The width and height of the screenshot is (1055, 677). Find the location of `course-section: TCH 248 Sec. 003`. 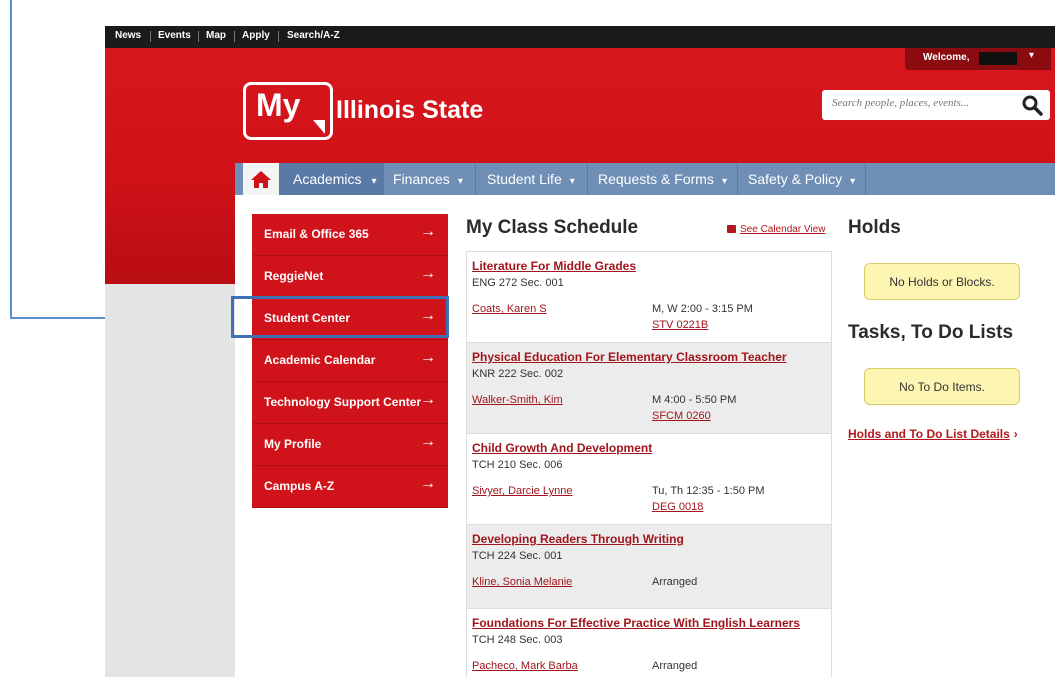

course-section: TCH 248 Sec. 003 is located at coordinates (517, 640).